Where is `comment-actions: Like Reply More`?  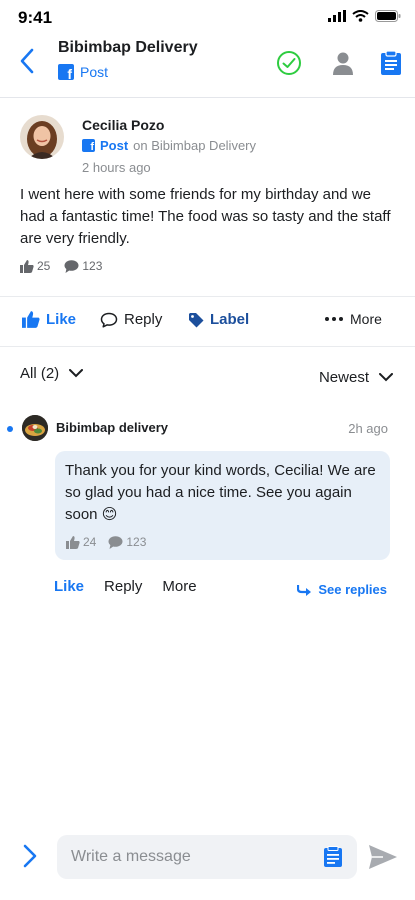 comment-actions: Like Reply More is located at coordinates (125, 586).